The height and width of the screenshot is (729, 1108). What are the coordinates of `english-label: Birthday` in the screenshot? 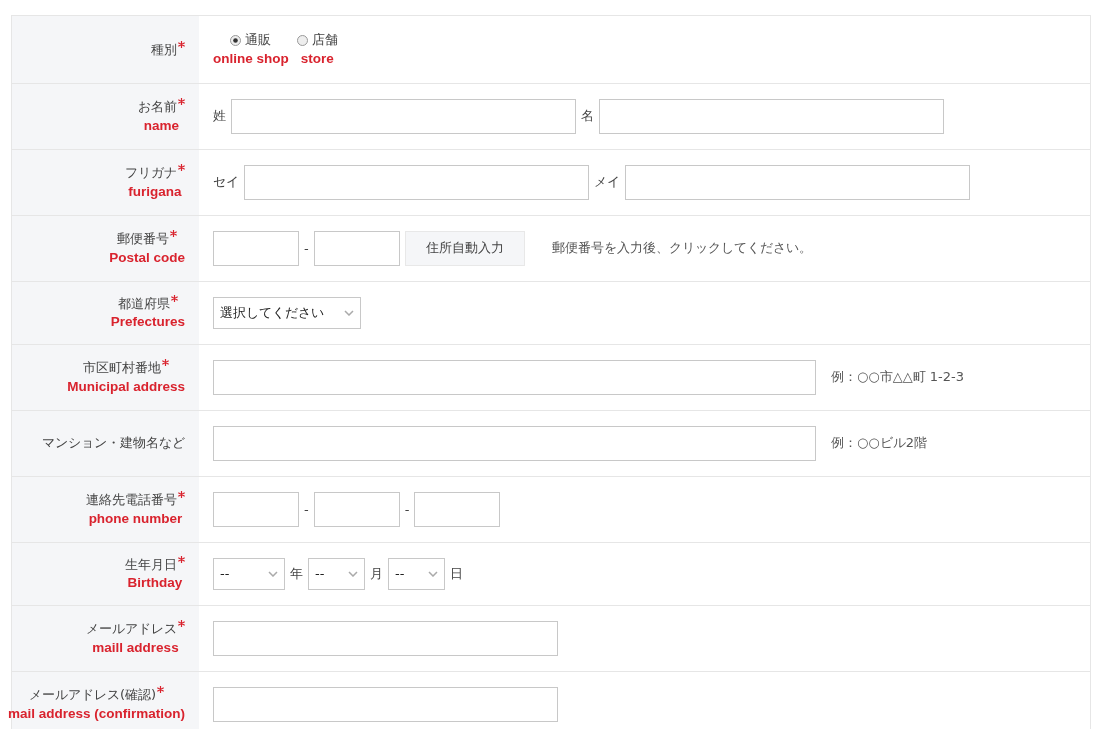 It's located at (155, 583).